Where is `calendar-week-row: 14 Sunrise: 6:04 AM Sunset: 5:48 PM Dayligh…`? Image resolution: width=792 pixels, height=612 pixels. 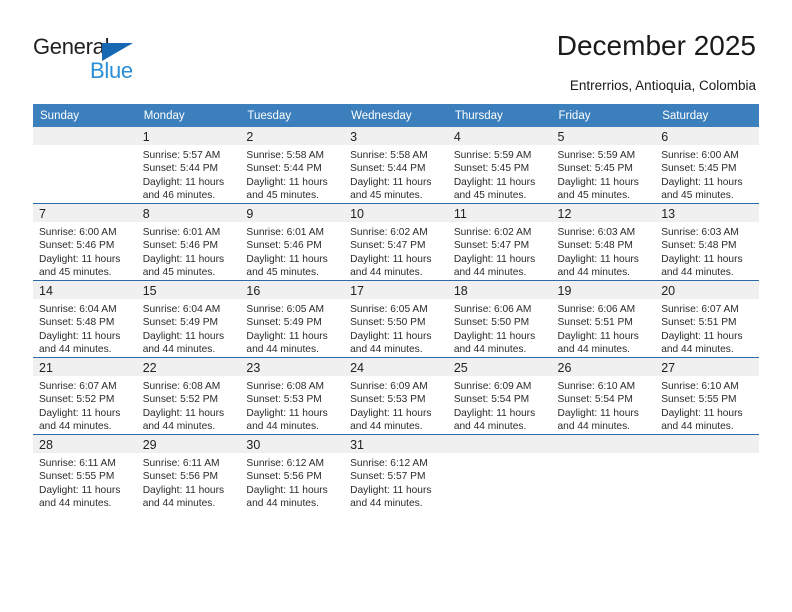
calendar-week-row: 14 Sunrise: 6:04 AM Sunset: 5:48 PM Dayligh… is located at coordinates (396, 319).